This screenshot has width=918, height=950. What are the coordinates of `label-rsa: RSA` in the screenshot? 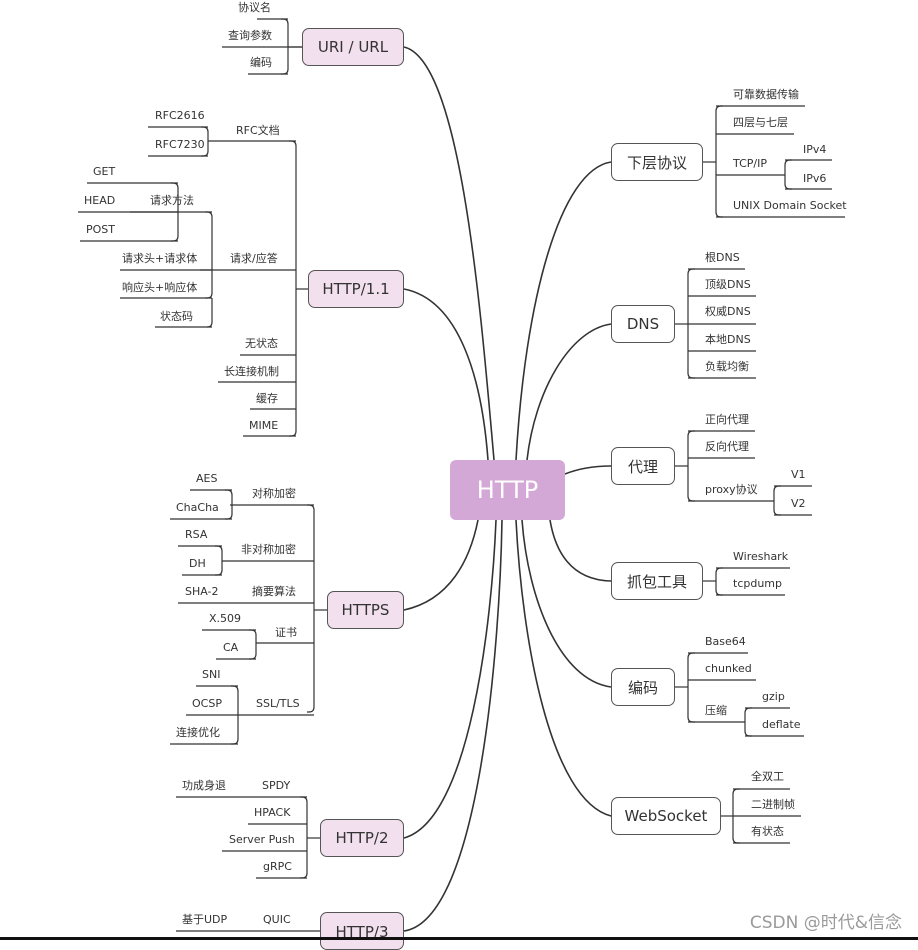 It's located at (196, 535).